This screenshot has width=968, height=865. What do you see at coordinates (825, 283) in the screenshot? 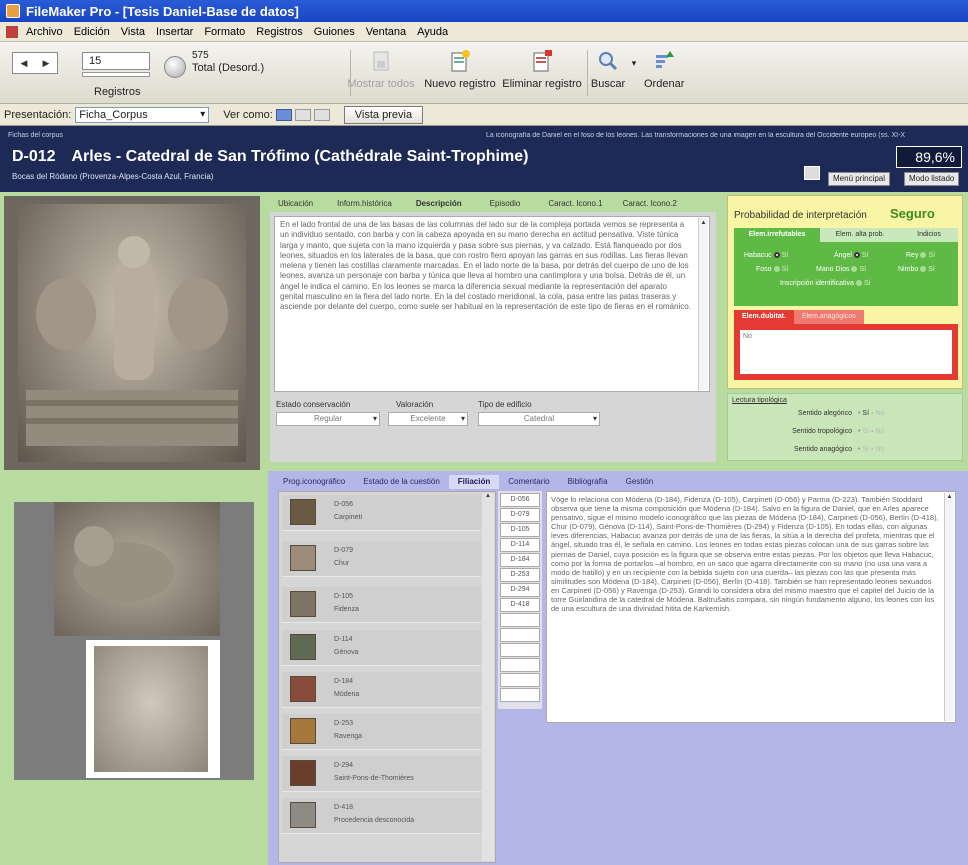
I see `inscripcion-option: Inscripción identificativa Sí` at bounding box center [825, 283].